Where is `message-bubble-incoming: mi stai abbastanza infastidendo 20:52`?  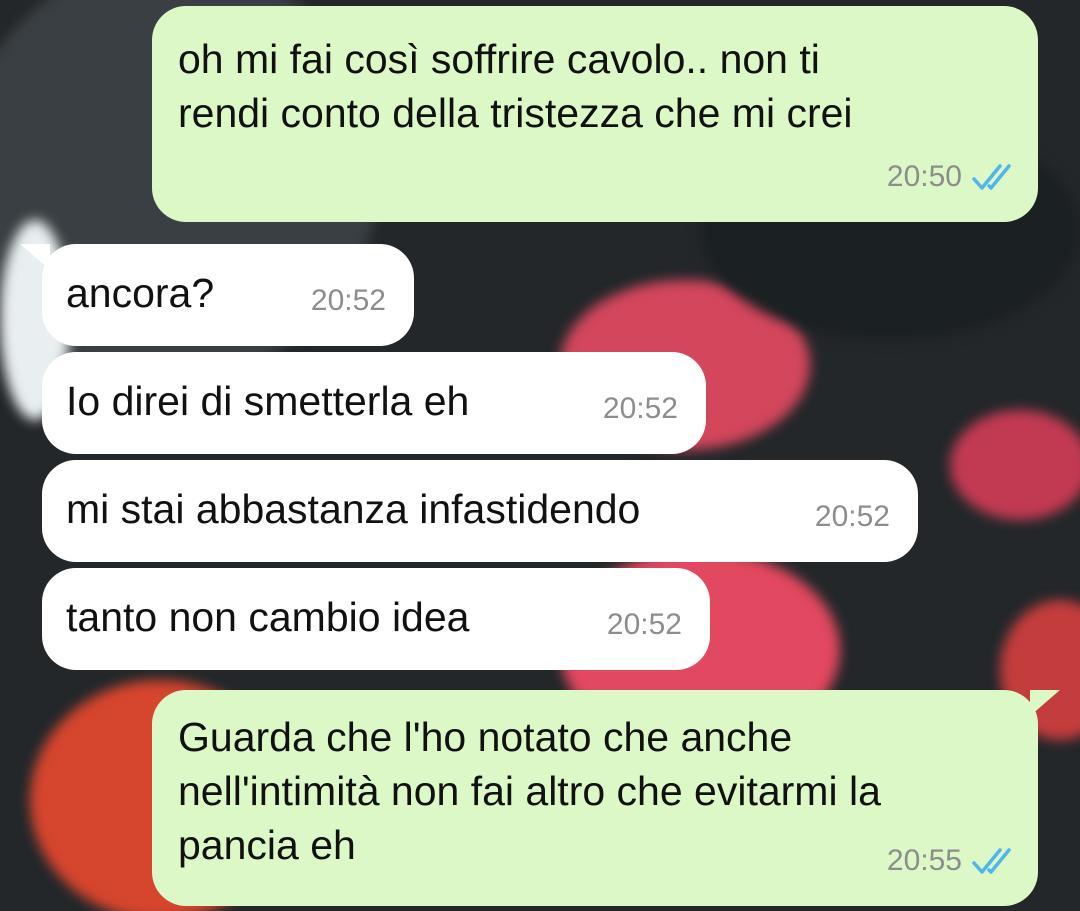 message-bubble-incoming: mi stai abbastanza infastidendo 20:52 is located at coordinates (480, 511).